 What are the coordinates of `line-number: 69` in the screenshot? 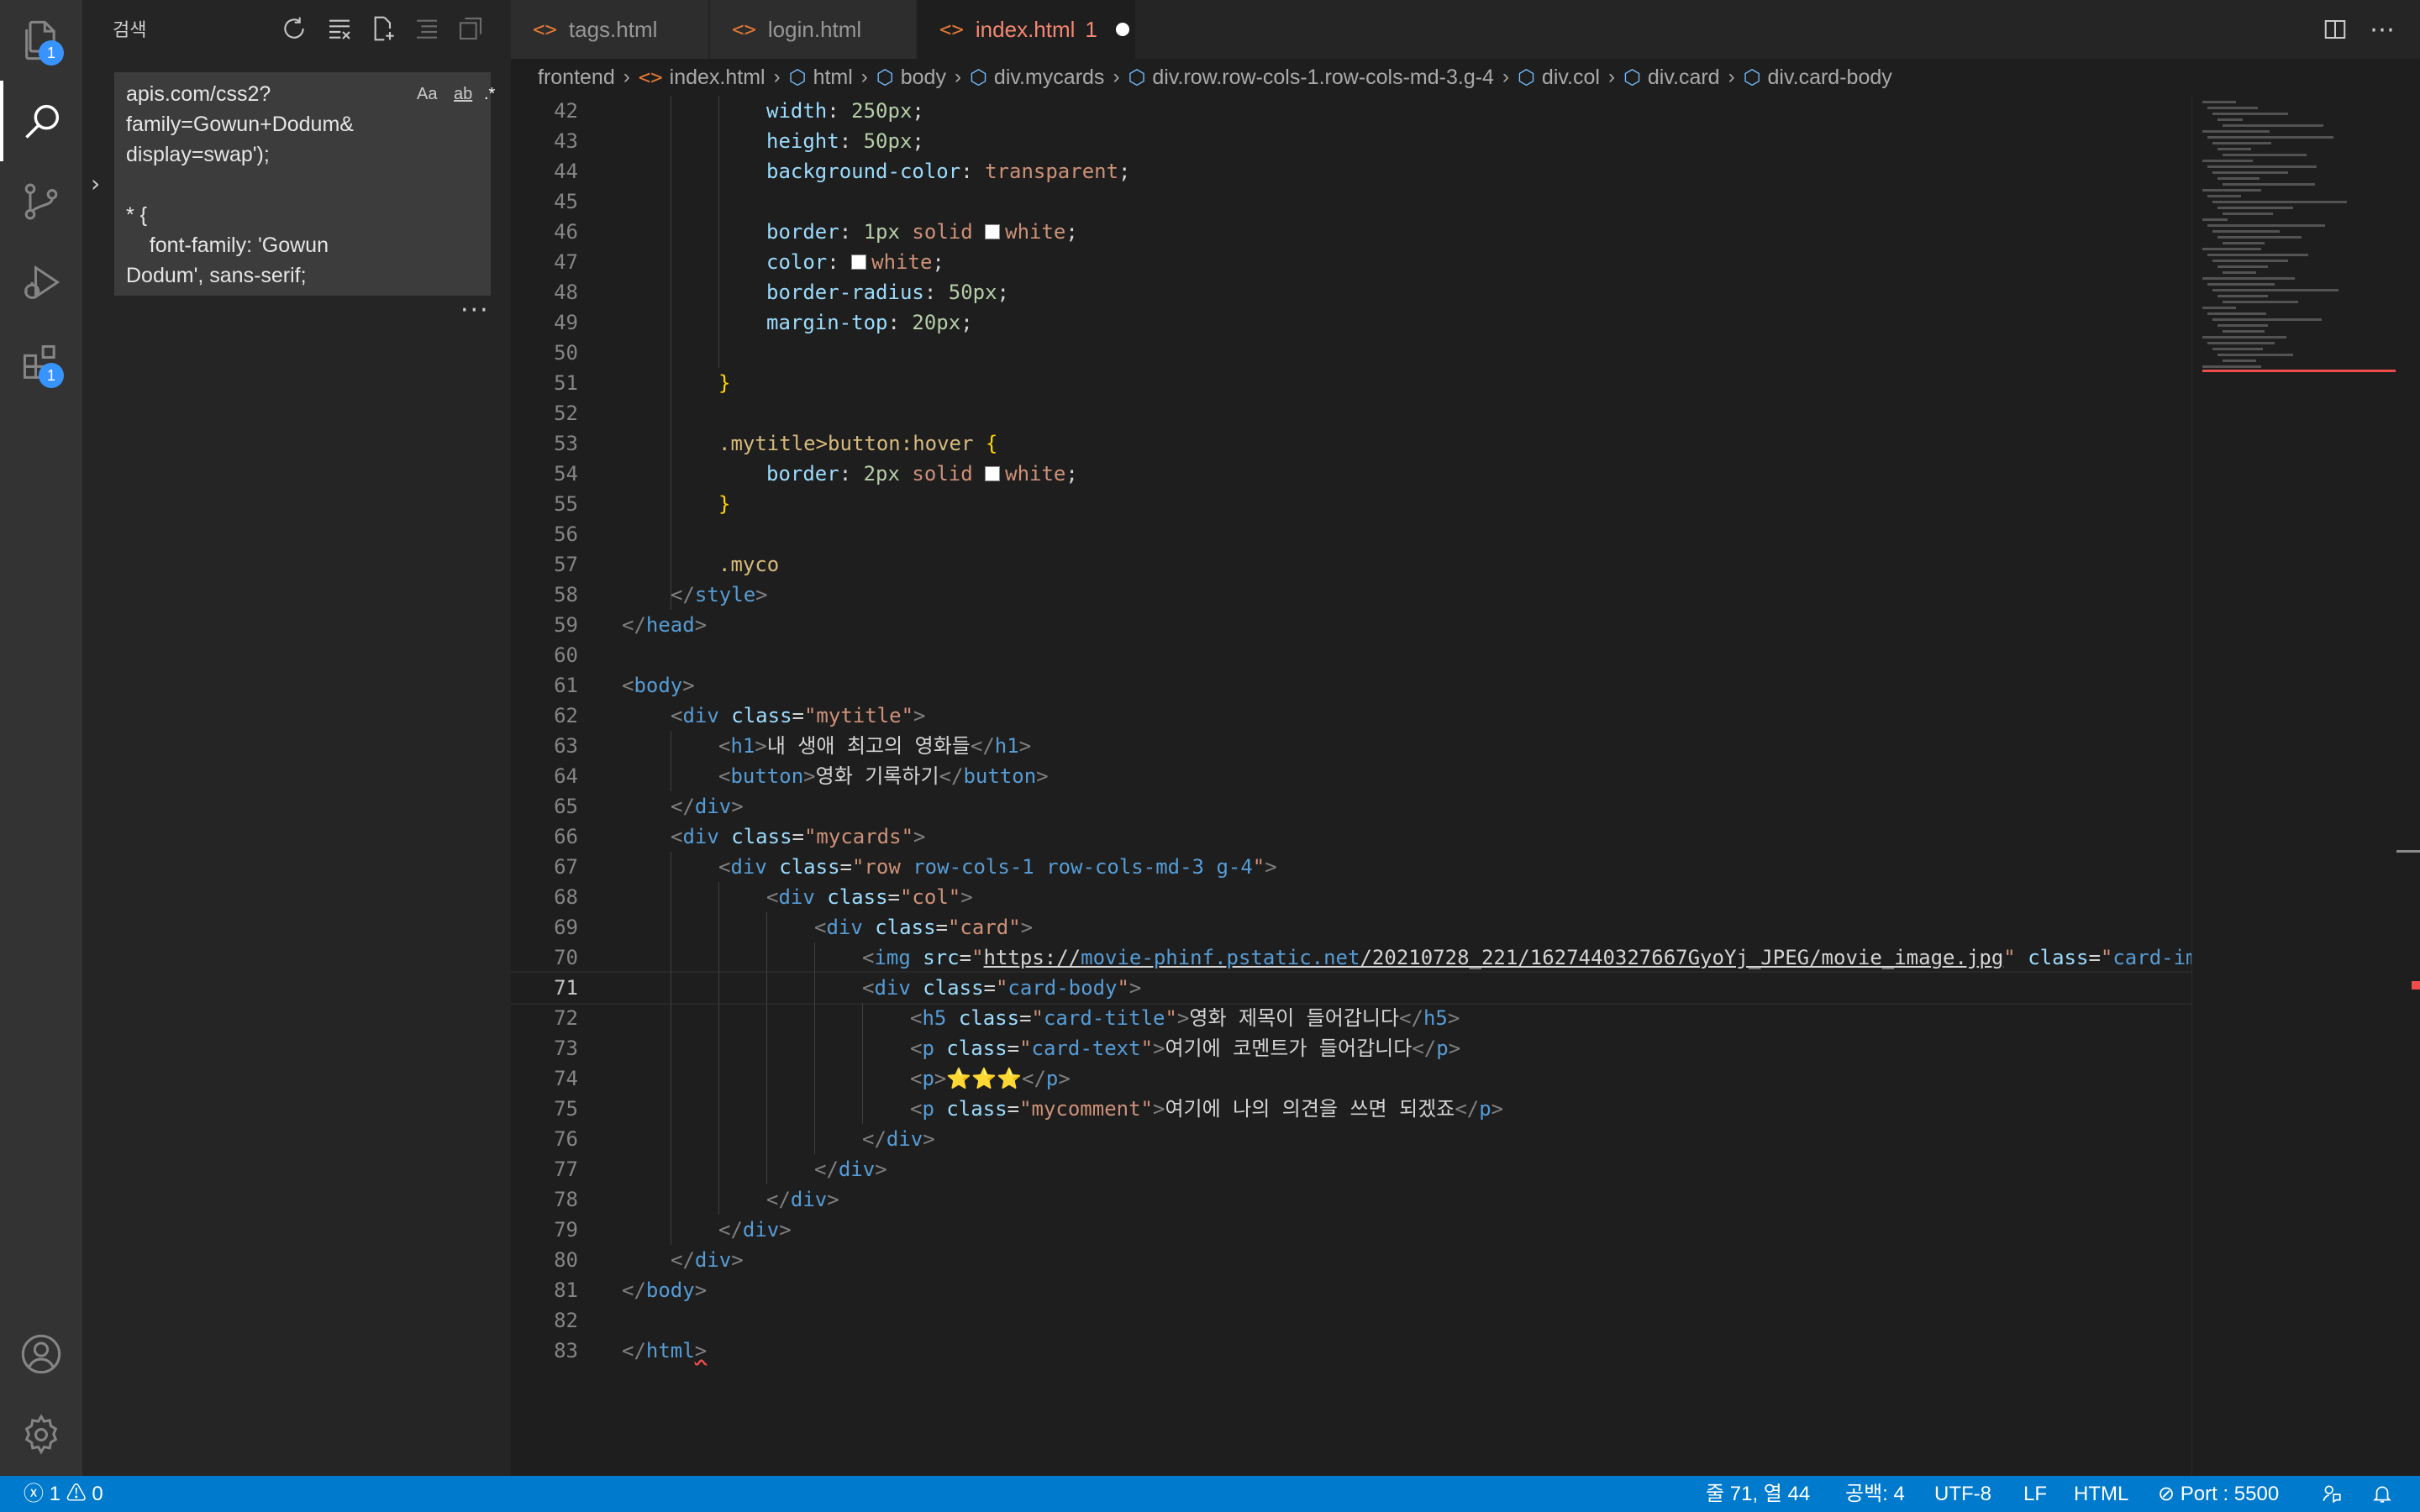 It's located at (566, 927).